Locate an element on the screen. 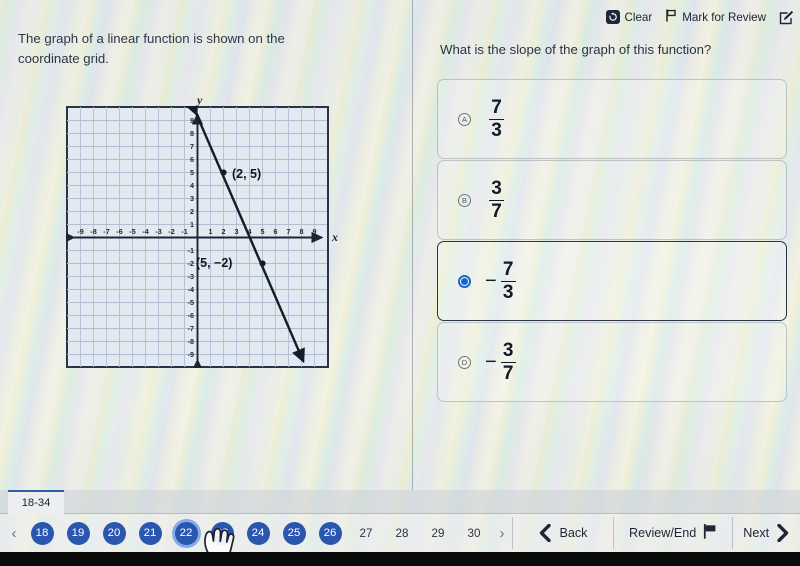  answer-choice-a: A 7 3 is located at coordinates (612, 119).